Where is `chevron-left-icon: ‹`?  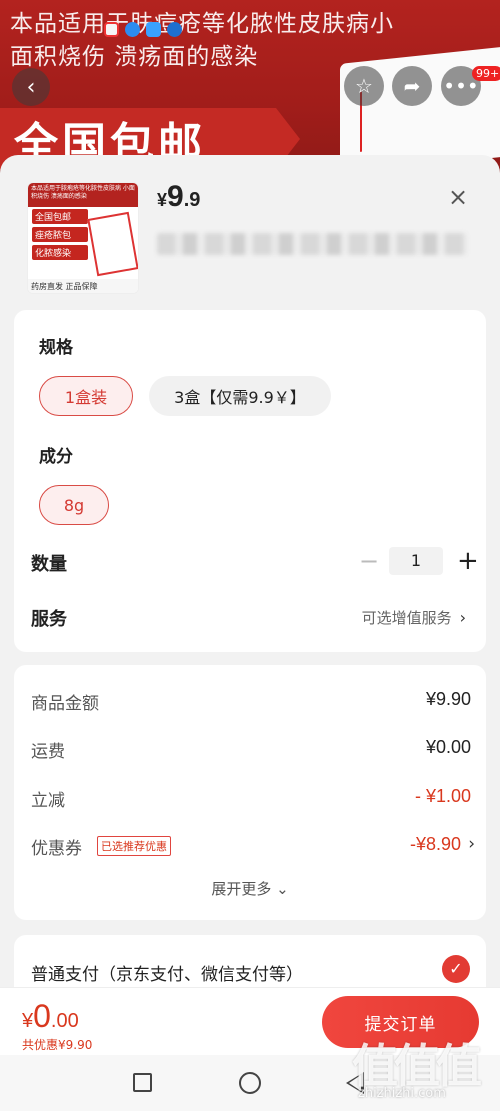
chevron-left-icon: ‹ is located at coordinates (31, 87).